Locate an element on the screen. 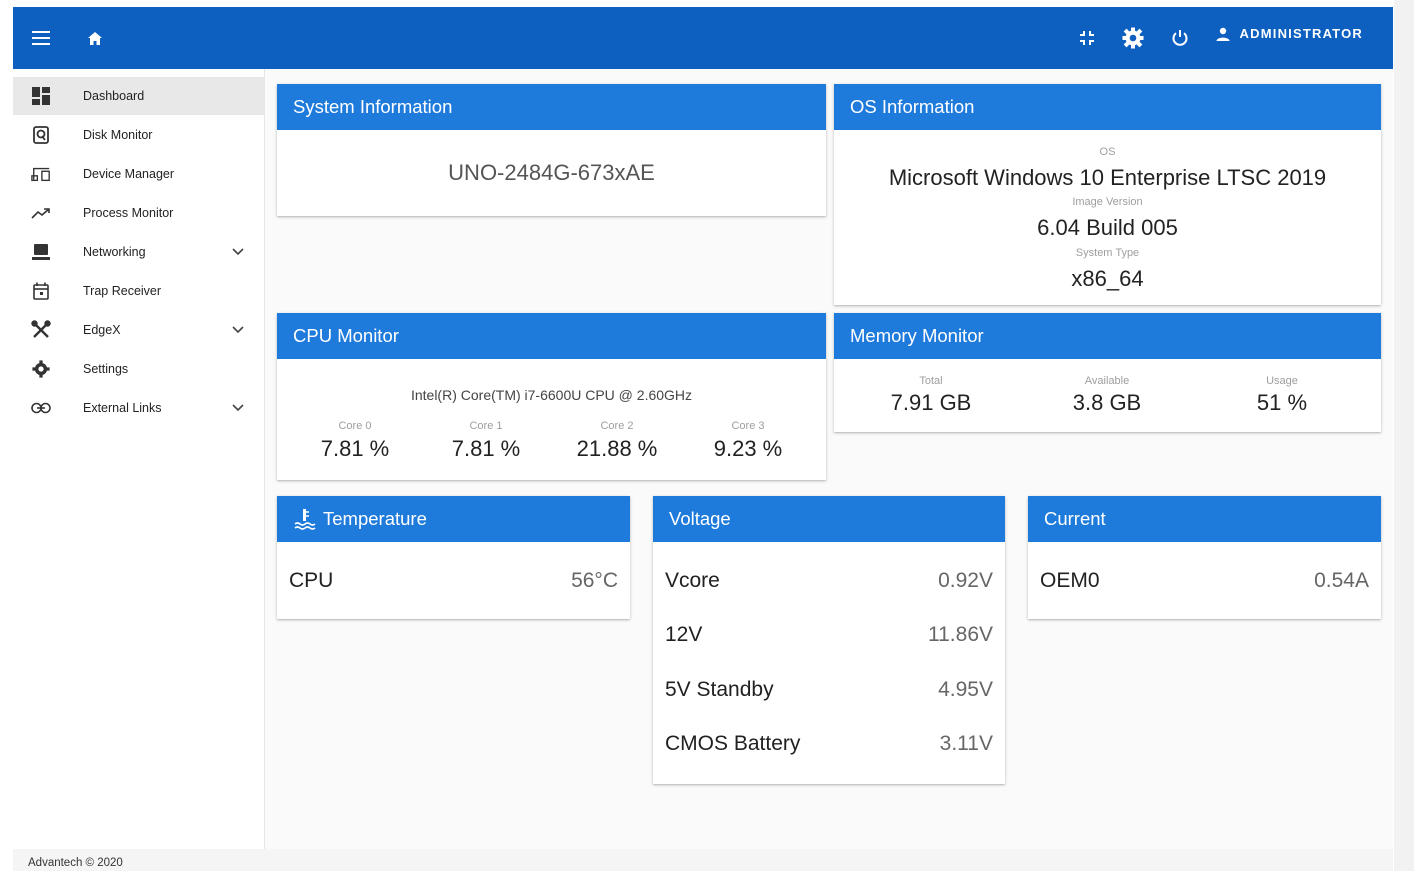 The height and width of the screenshot is (871, 1414). home-icon is located at coordinates (95, 38).